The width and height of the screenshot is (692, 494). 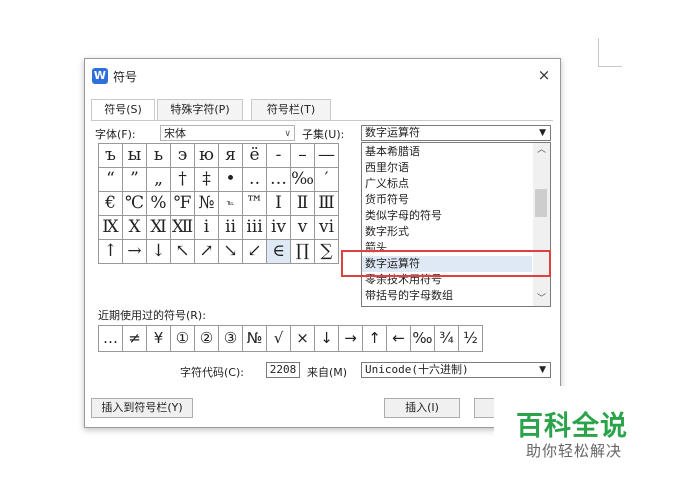 What do you see at coordinates (231, 339) in the screenshot?
I see `recent-symbol-cell: ③` at bounding box center [231, 339].